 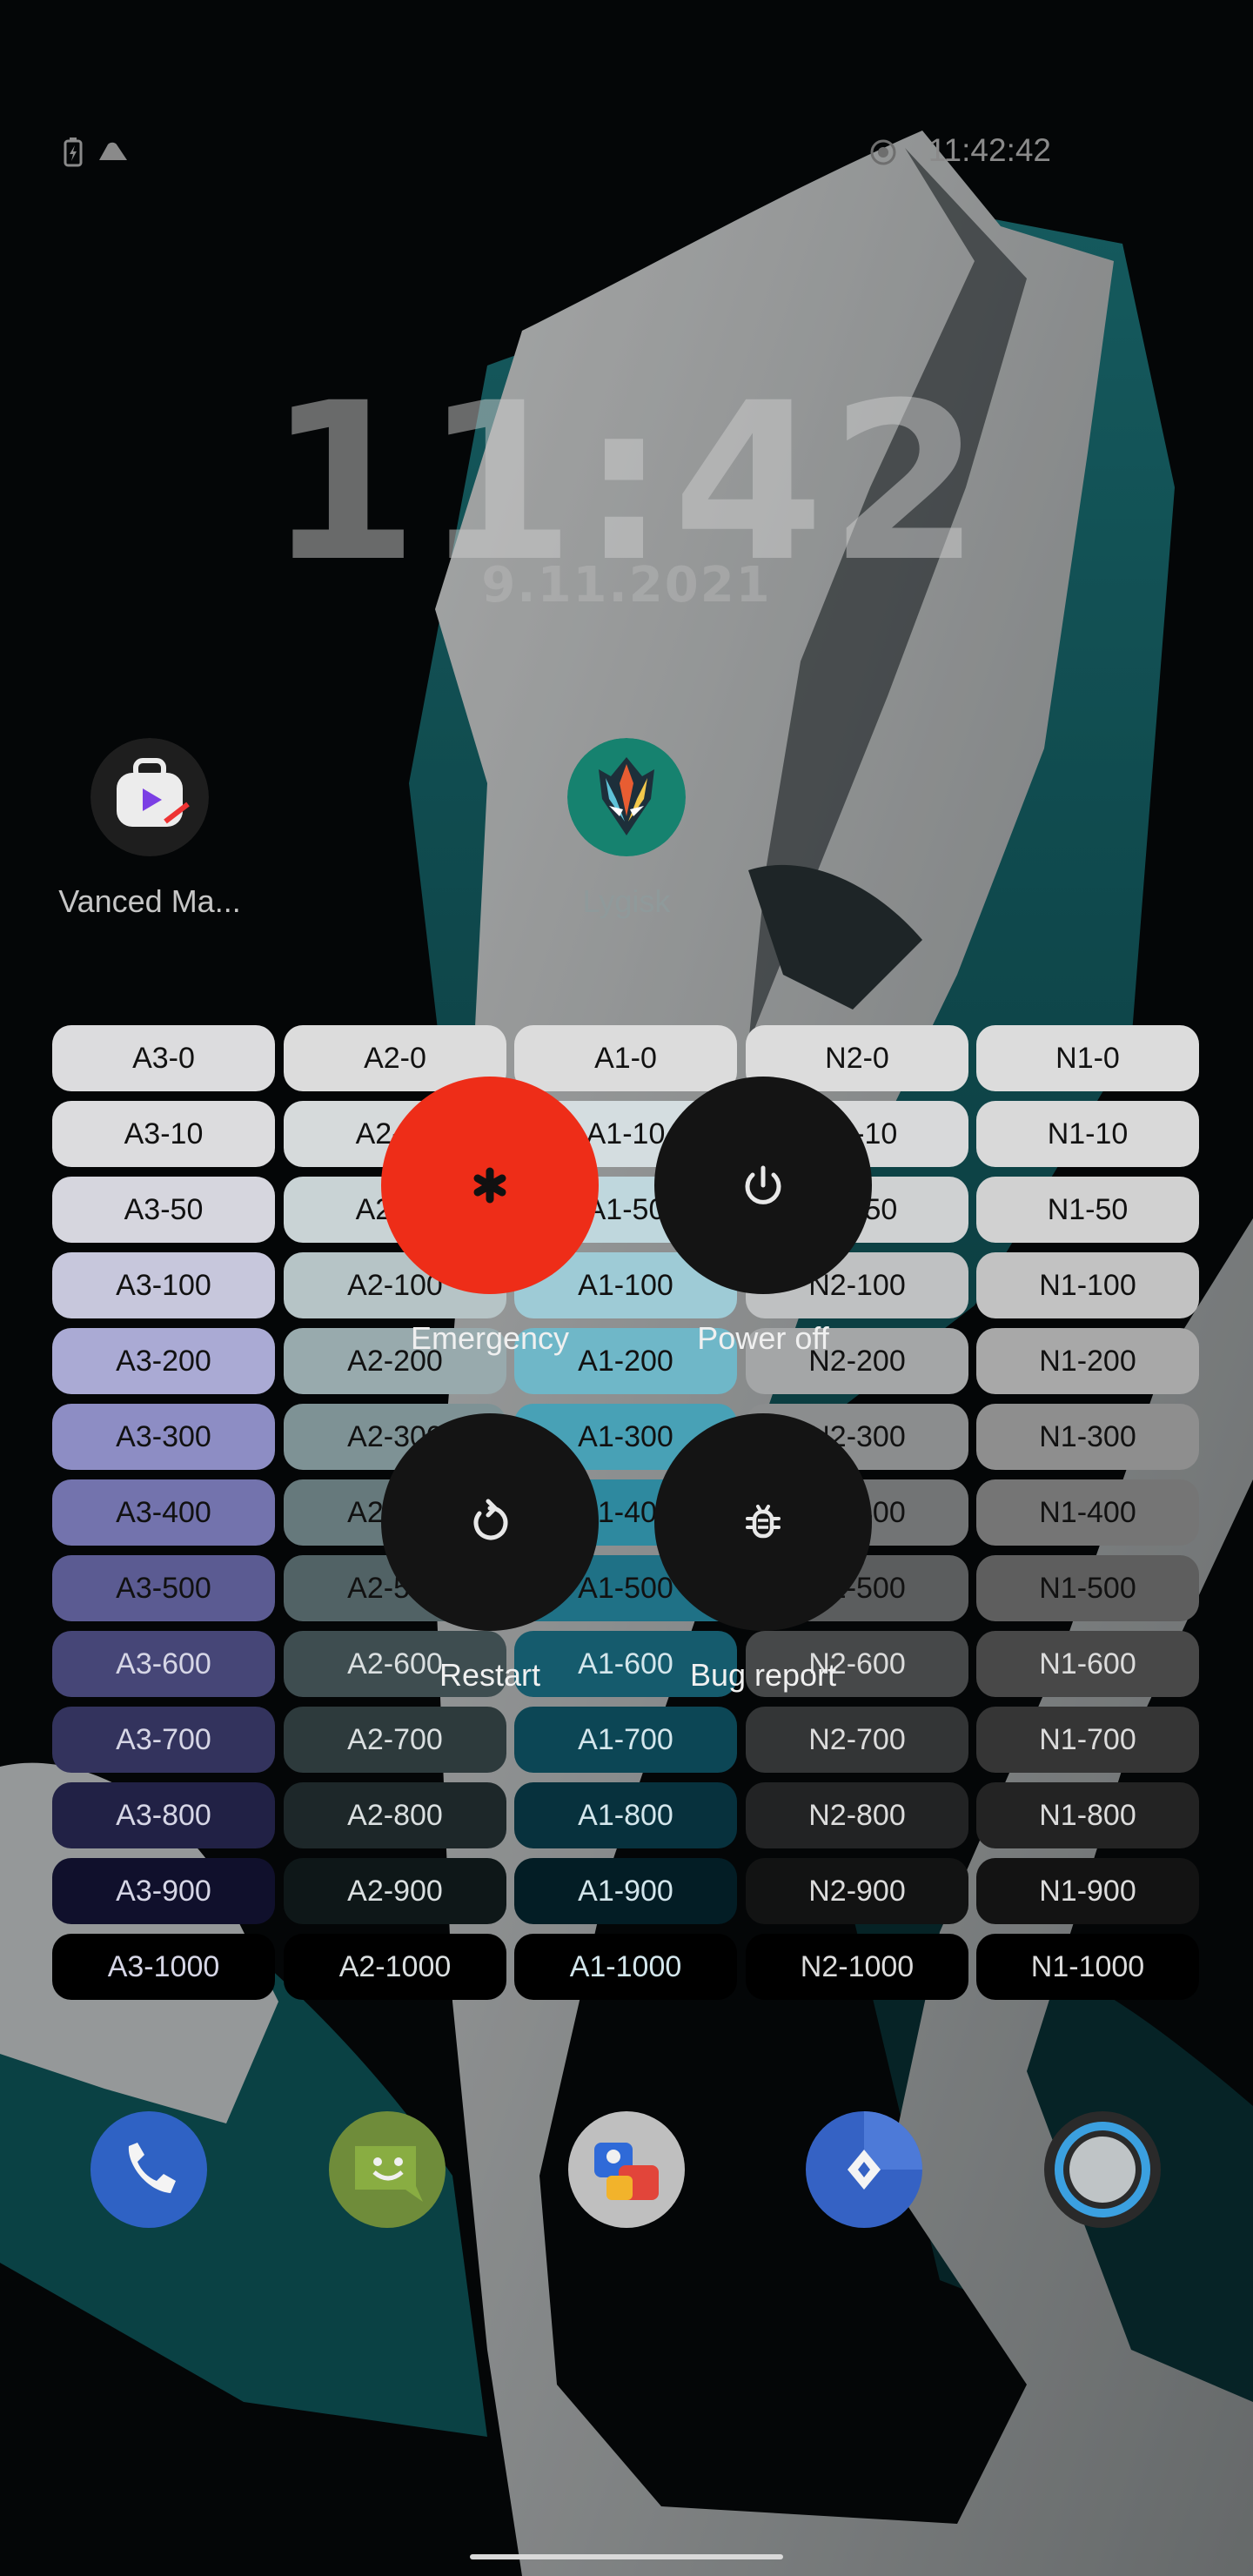 I want to click on palette-chip-a1-900: A1-900, so click(x=625, y=1891).